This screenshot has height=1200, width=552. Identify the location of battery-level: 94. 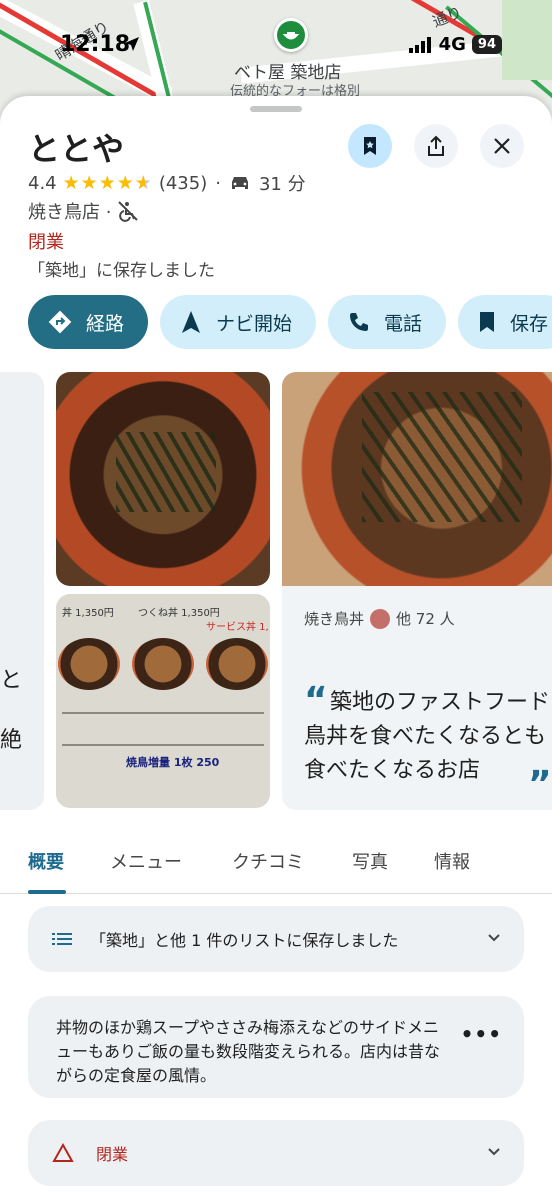
(486, 44).